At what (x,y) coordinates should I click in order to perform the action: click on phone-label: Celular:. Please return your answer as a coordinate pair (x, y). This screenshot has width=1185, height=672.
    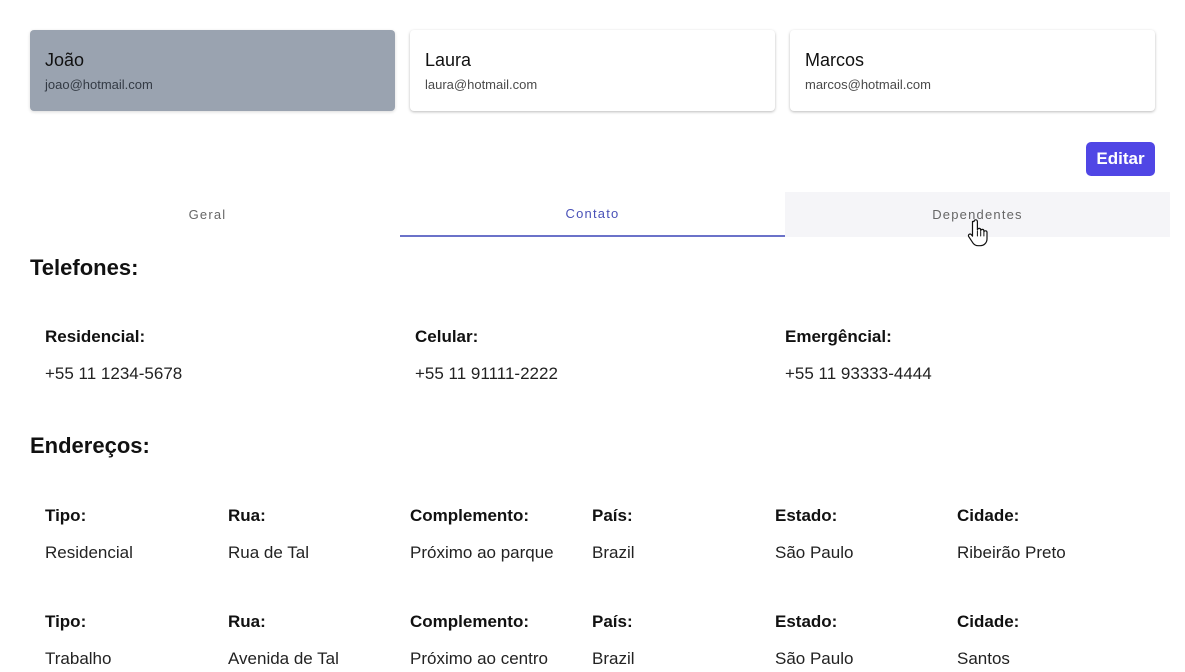
    Looking at the image, I should click on (447, 336).